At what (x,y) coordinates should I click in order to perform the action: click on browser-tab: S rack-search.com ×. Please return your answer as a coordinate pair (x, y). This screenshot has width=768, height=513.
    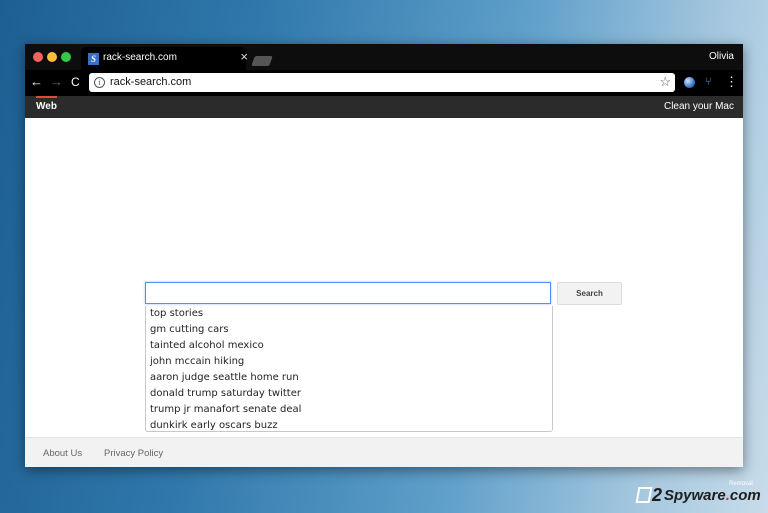
    Looking at the image, I should click on (164, 58).